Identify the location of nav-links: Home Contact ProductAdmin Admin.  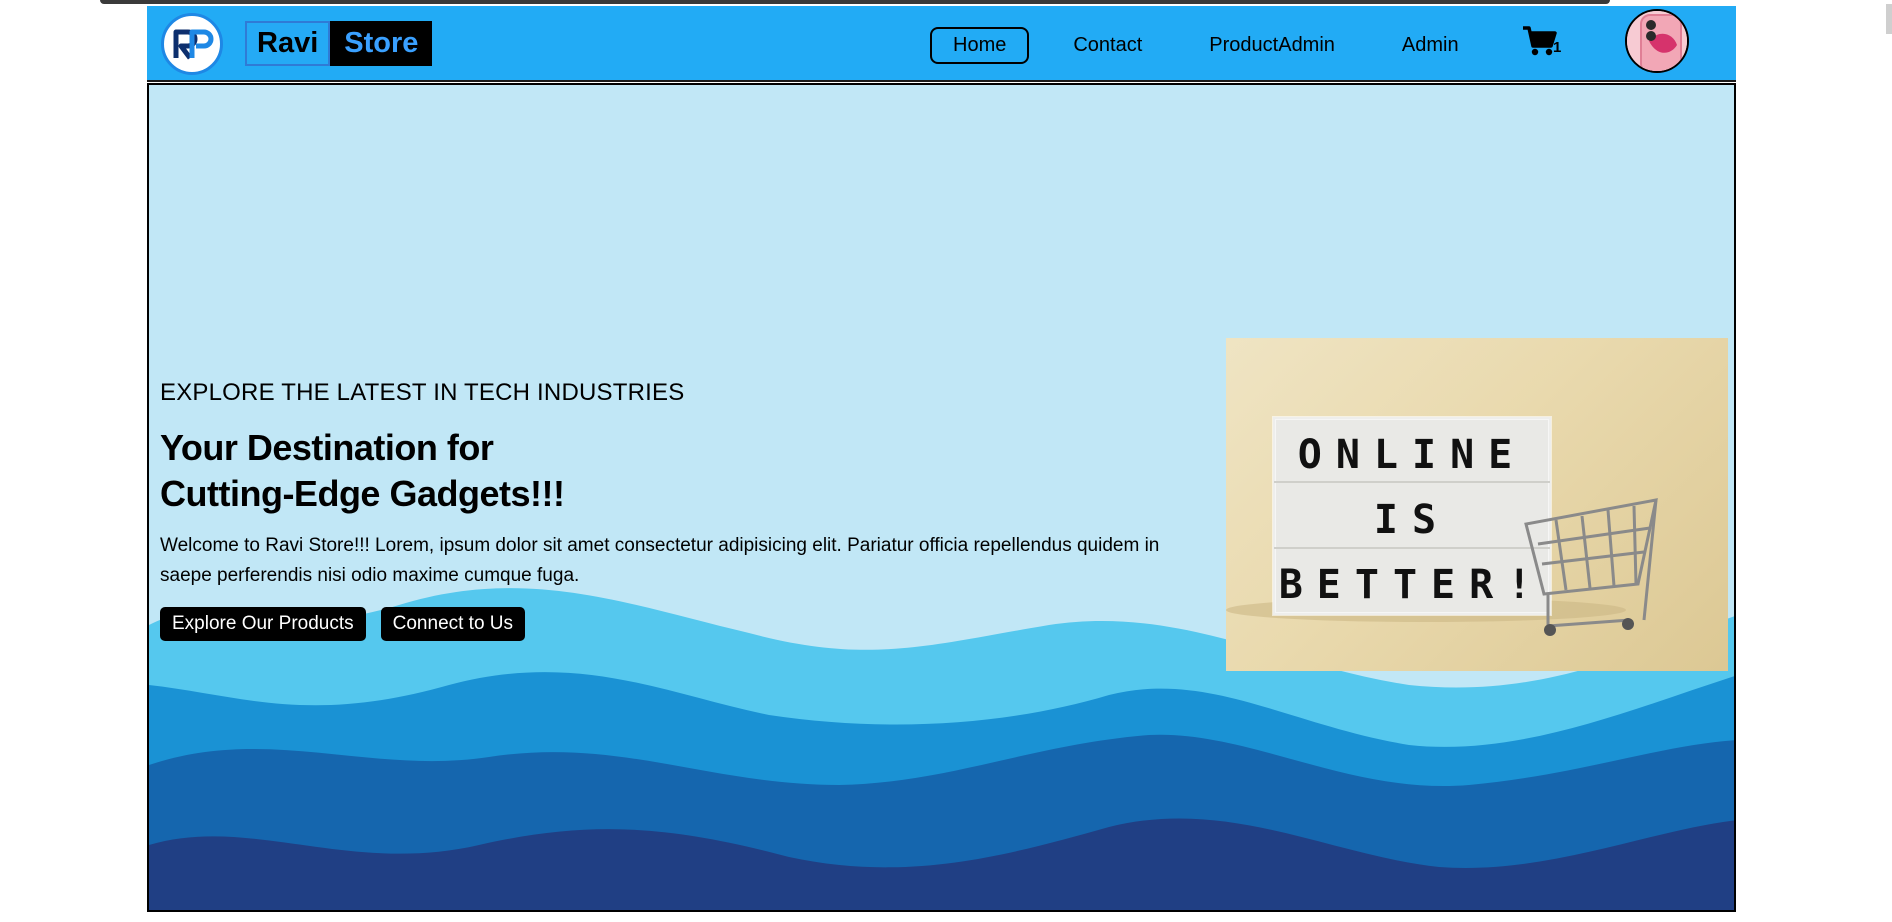
(1216, 45).